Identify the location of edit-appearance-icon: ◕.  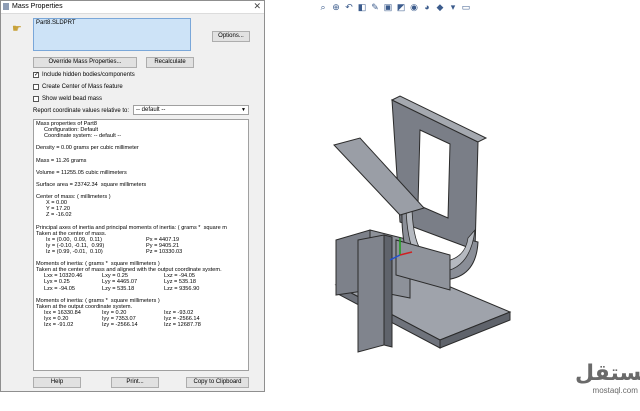
(427, 7).